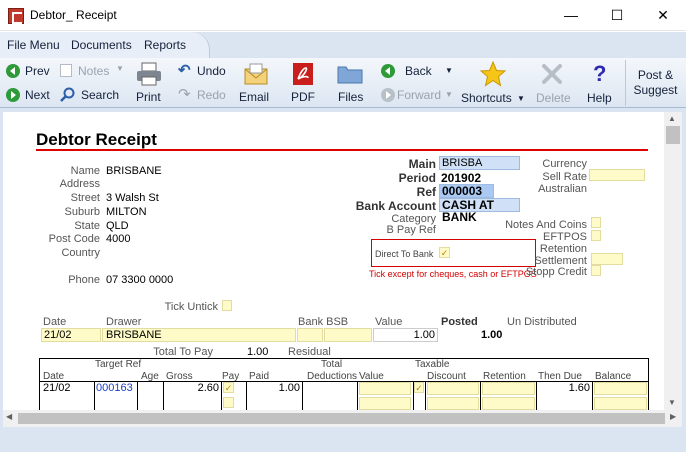 The width and height of the screenshot is (686, 452). Describe the element at coordinates (663, 15) in the screenshot. I see `close-button: ✕` at that location.